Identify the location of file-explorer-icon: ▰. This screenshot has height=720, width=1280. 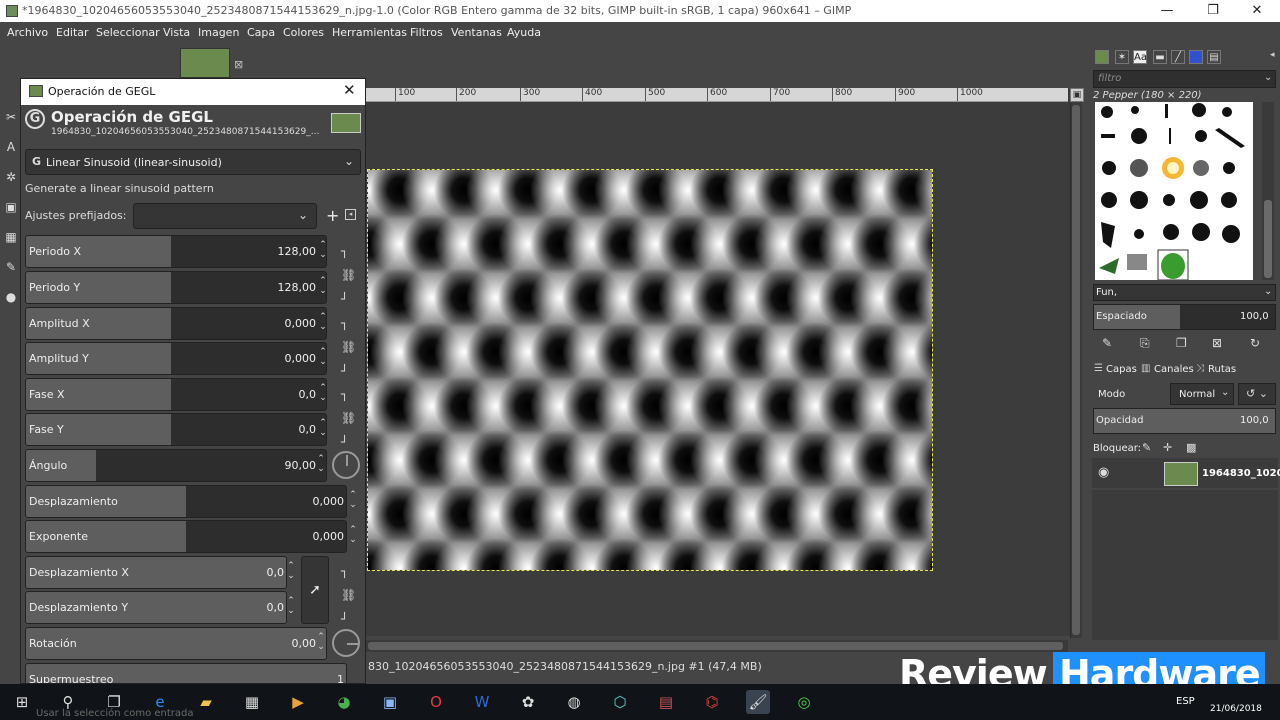
(206, 702).